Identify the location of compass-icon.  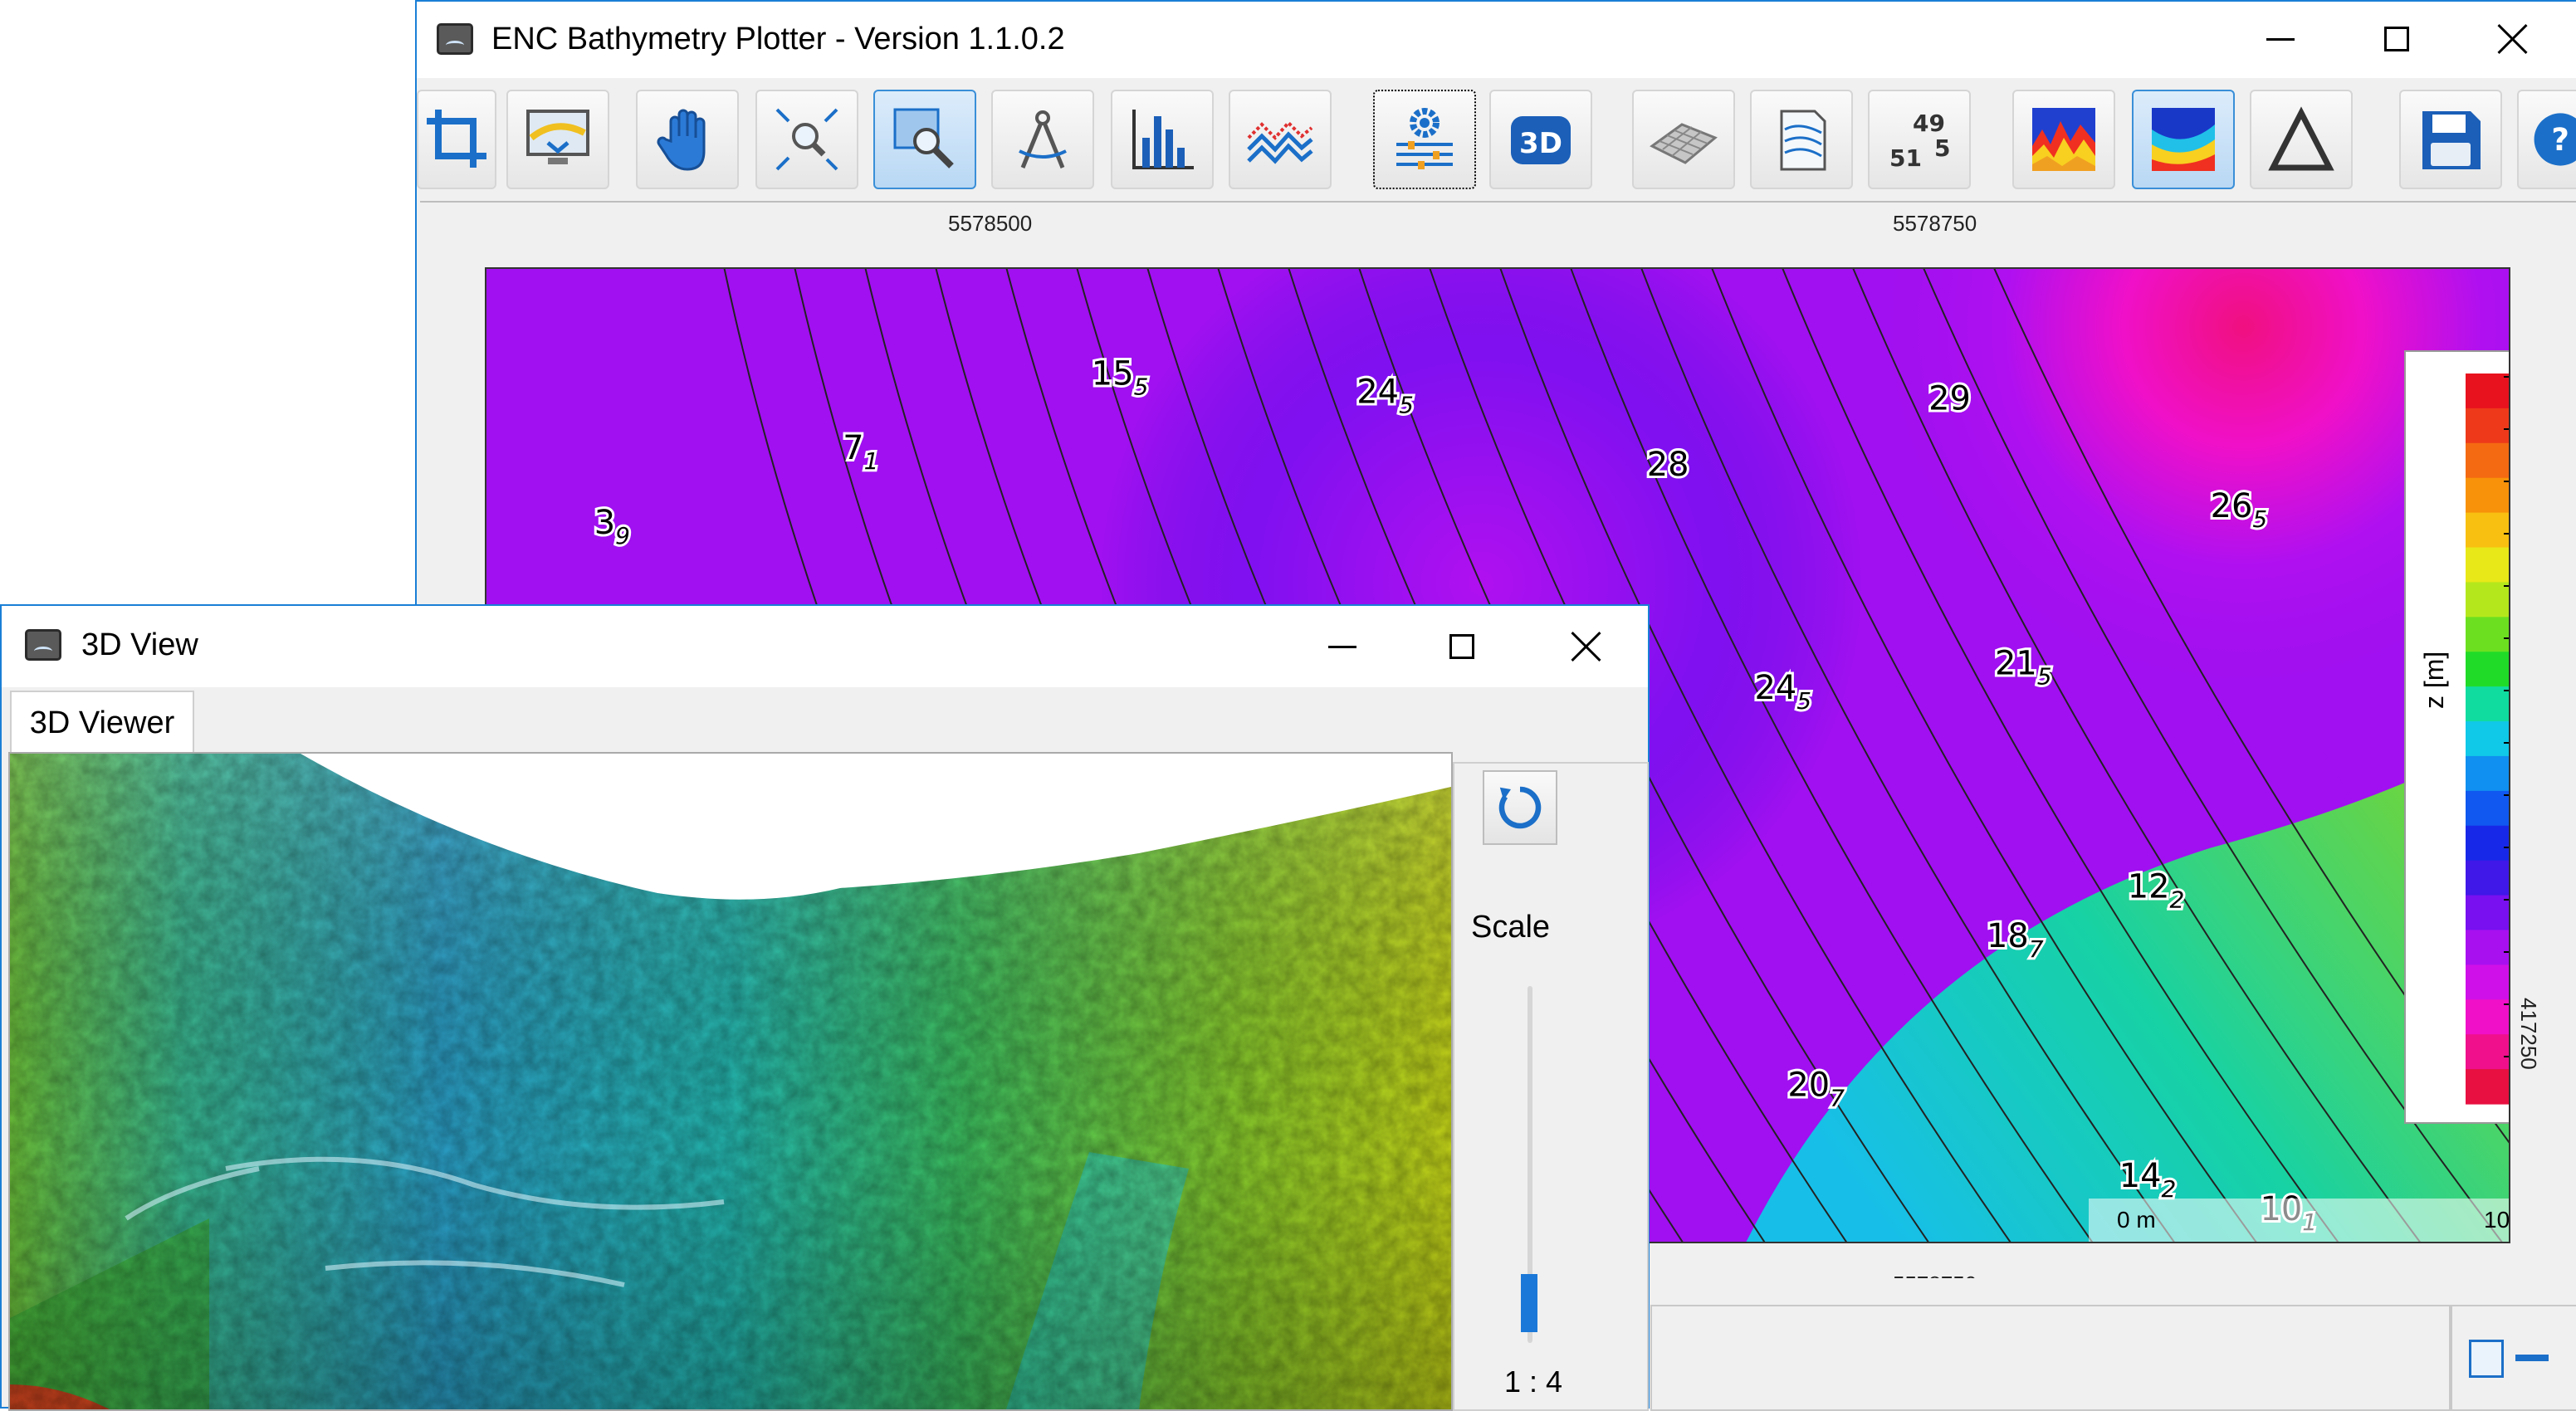
(1043, 139).